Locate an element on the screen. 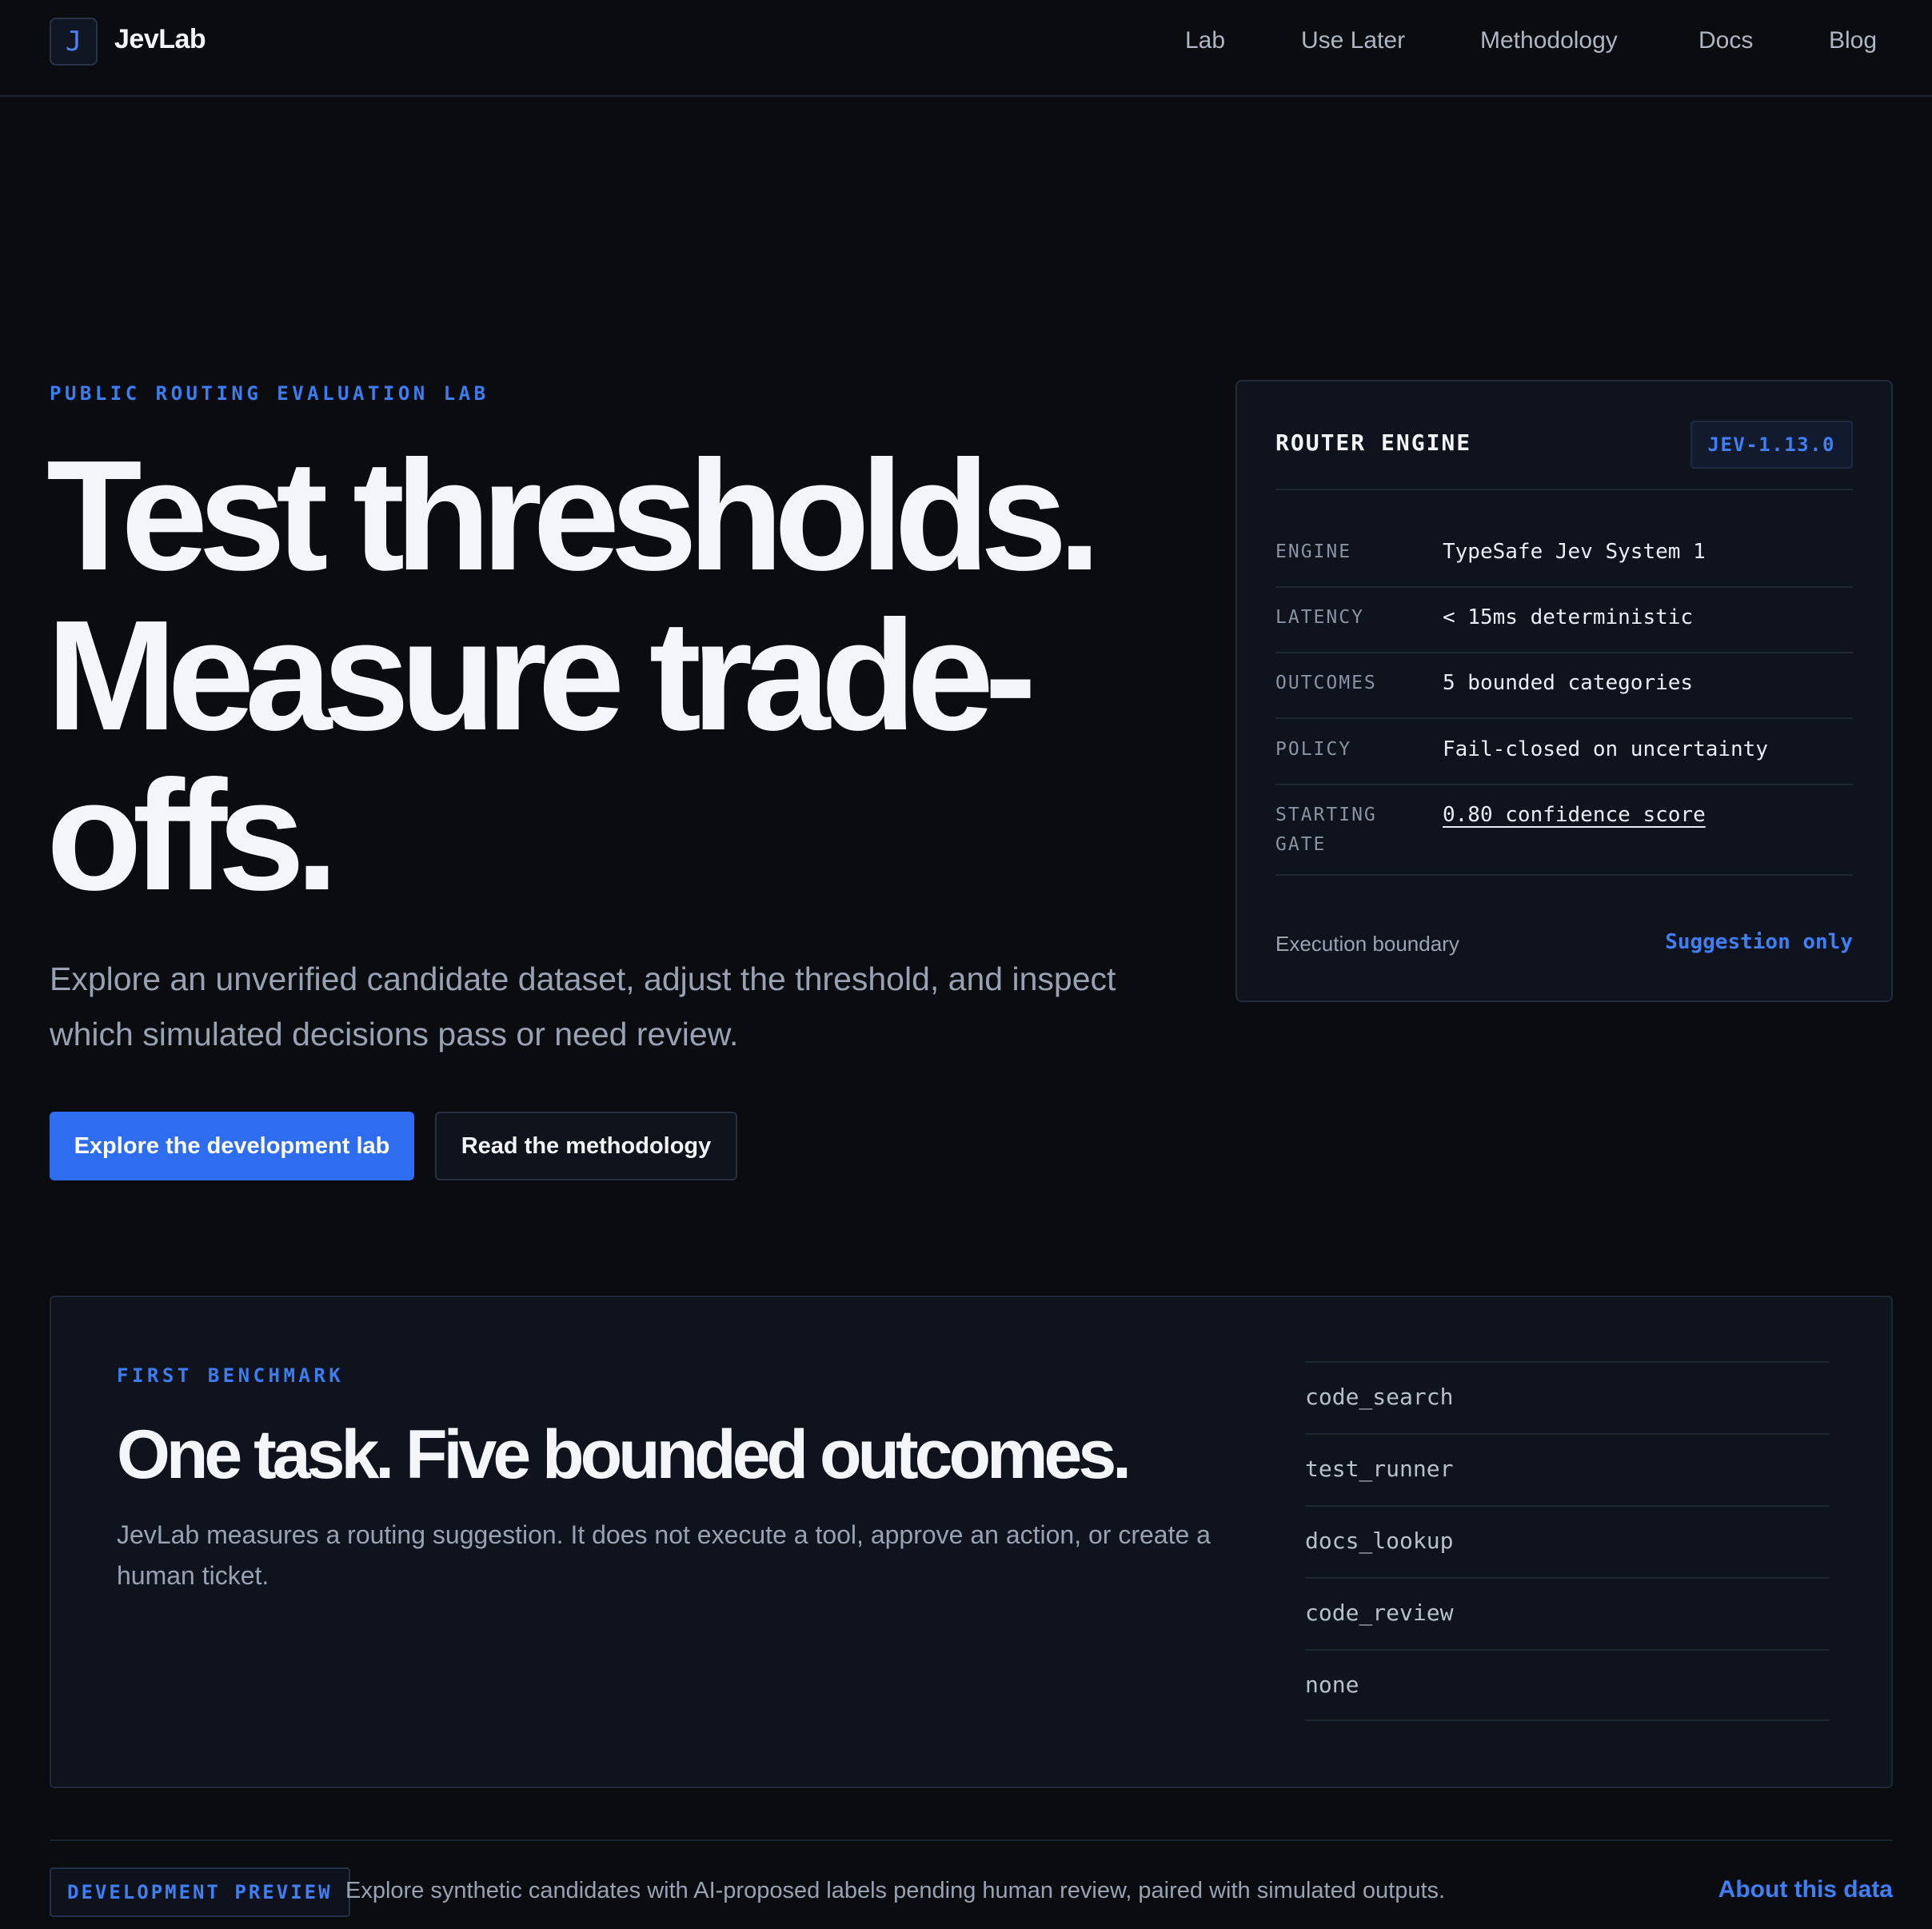 The height and width of the screenshot is (1929, 1932). execution-boundary-value: Suggestion only is located at coordinates (1759, 942).